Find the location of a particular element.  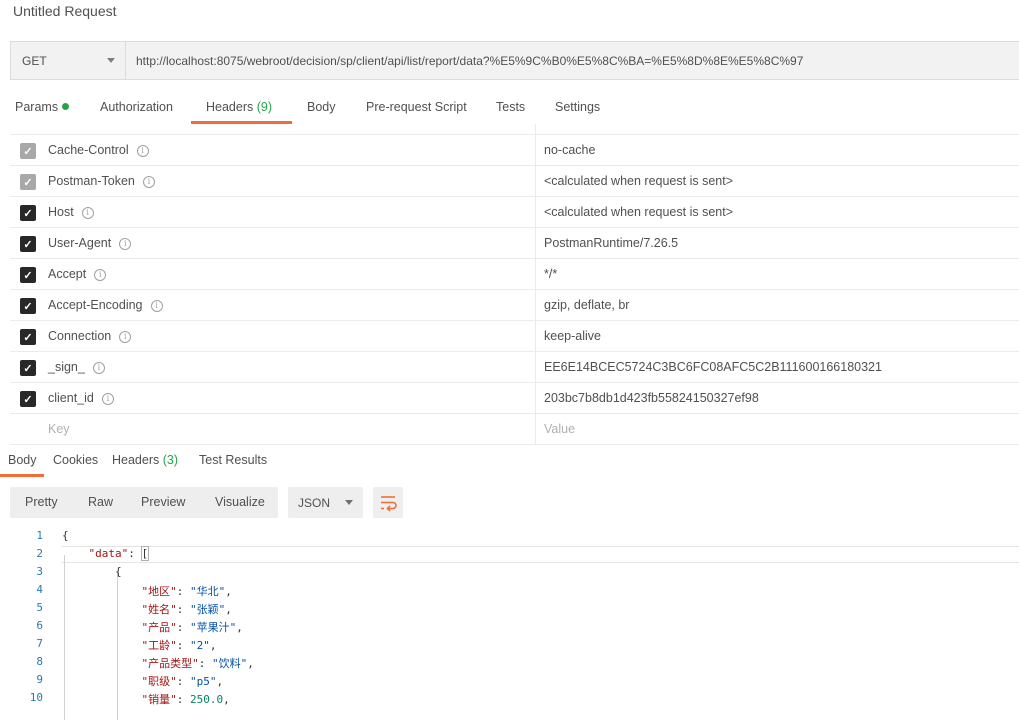

new-header-row: Key Value is located at coordinates (514, 429).